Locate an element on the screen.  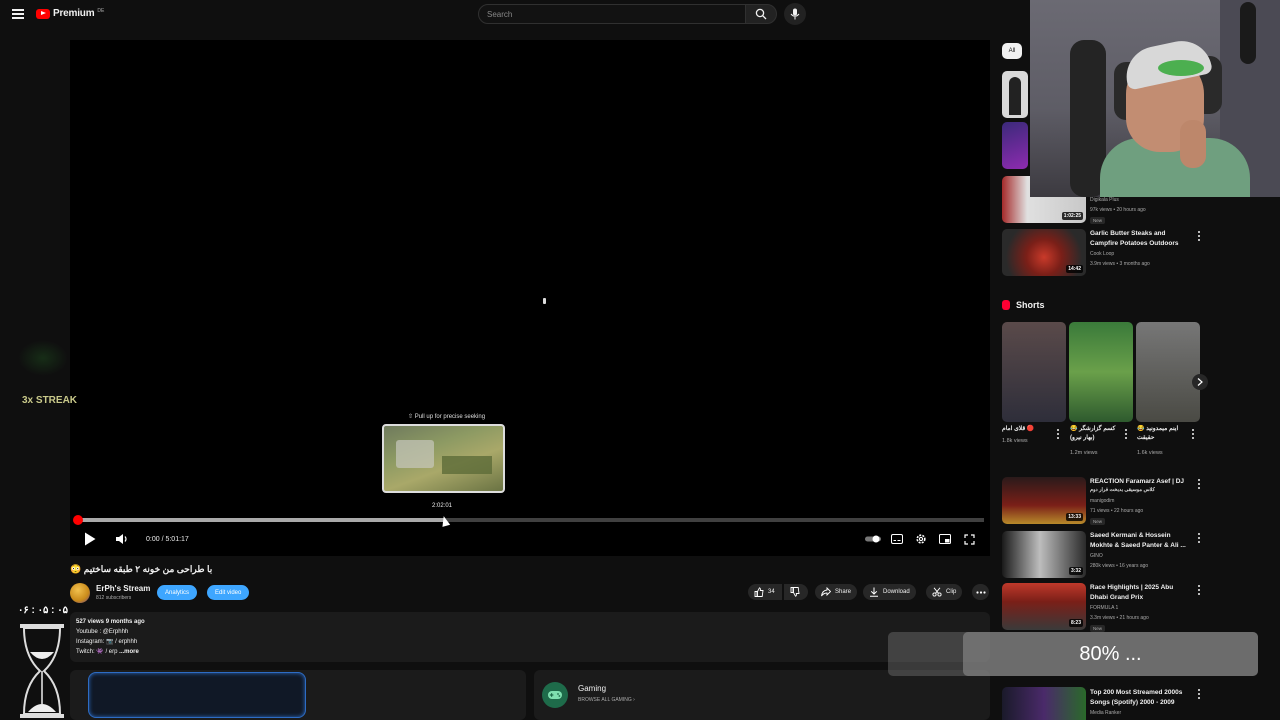
overlay-faded-graphic is located at coordinates (43, 358).